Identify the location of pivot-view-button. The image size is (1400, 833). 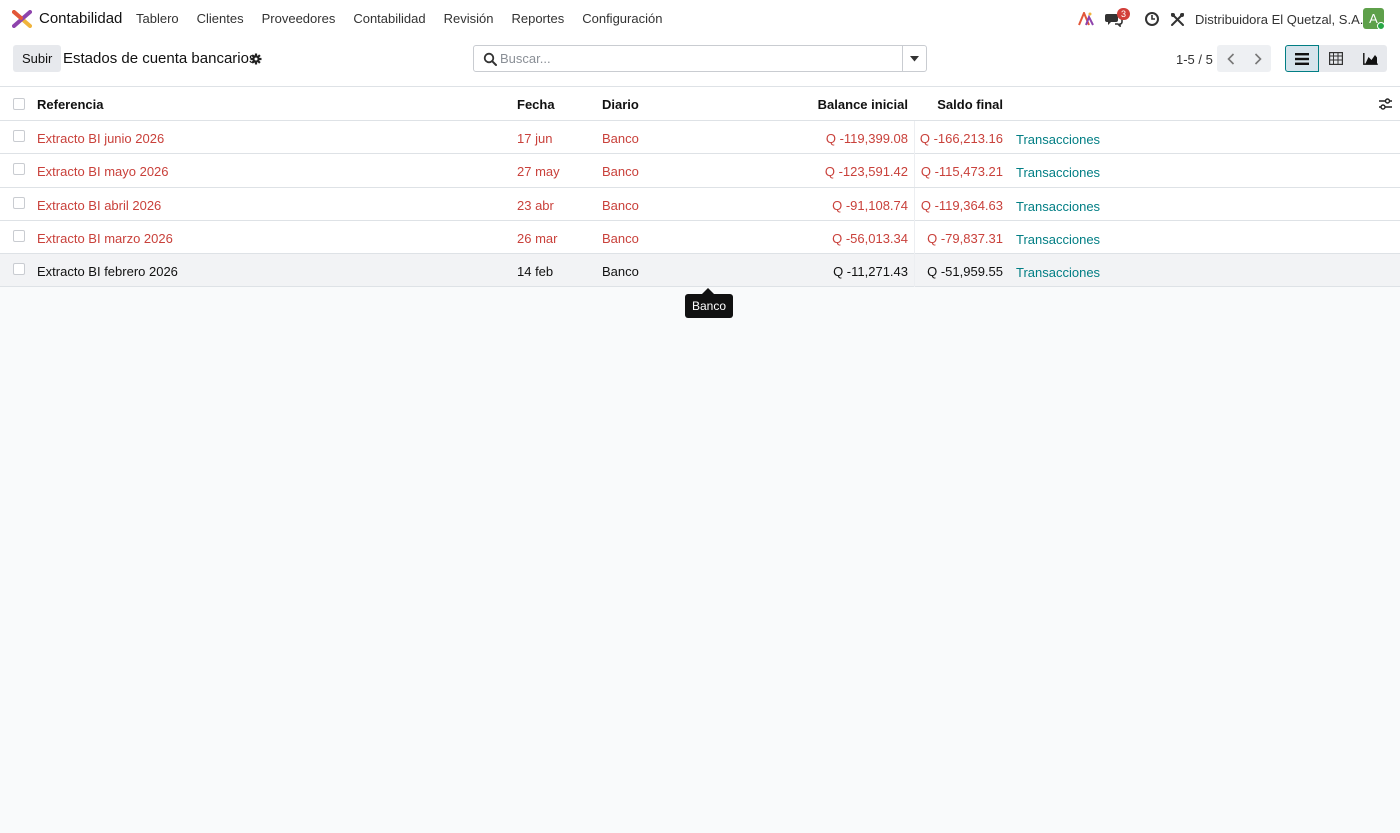
(1336, 58).